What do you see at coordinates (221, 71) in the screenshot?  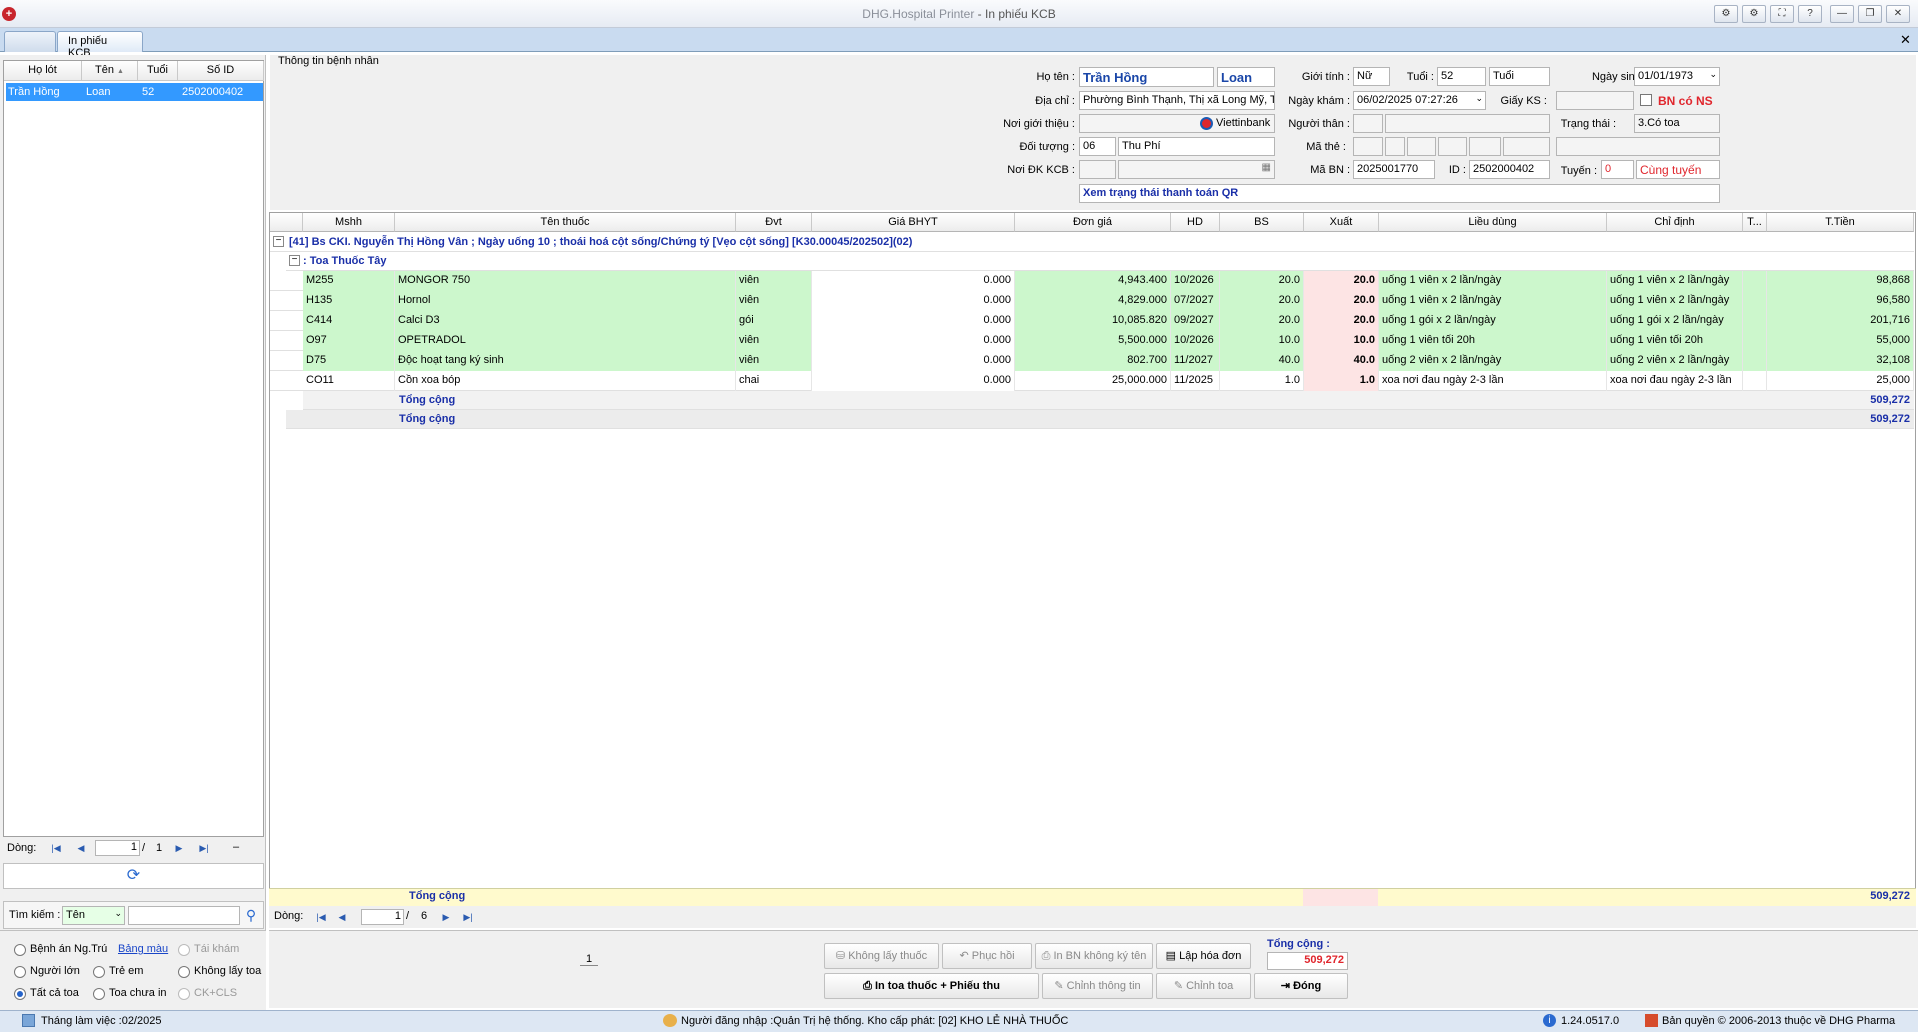 I see `col-so-id: Số ID` at bounding box center [221, 71].